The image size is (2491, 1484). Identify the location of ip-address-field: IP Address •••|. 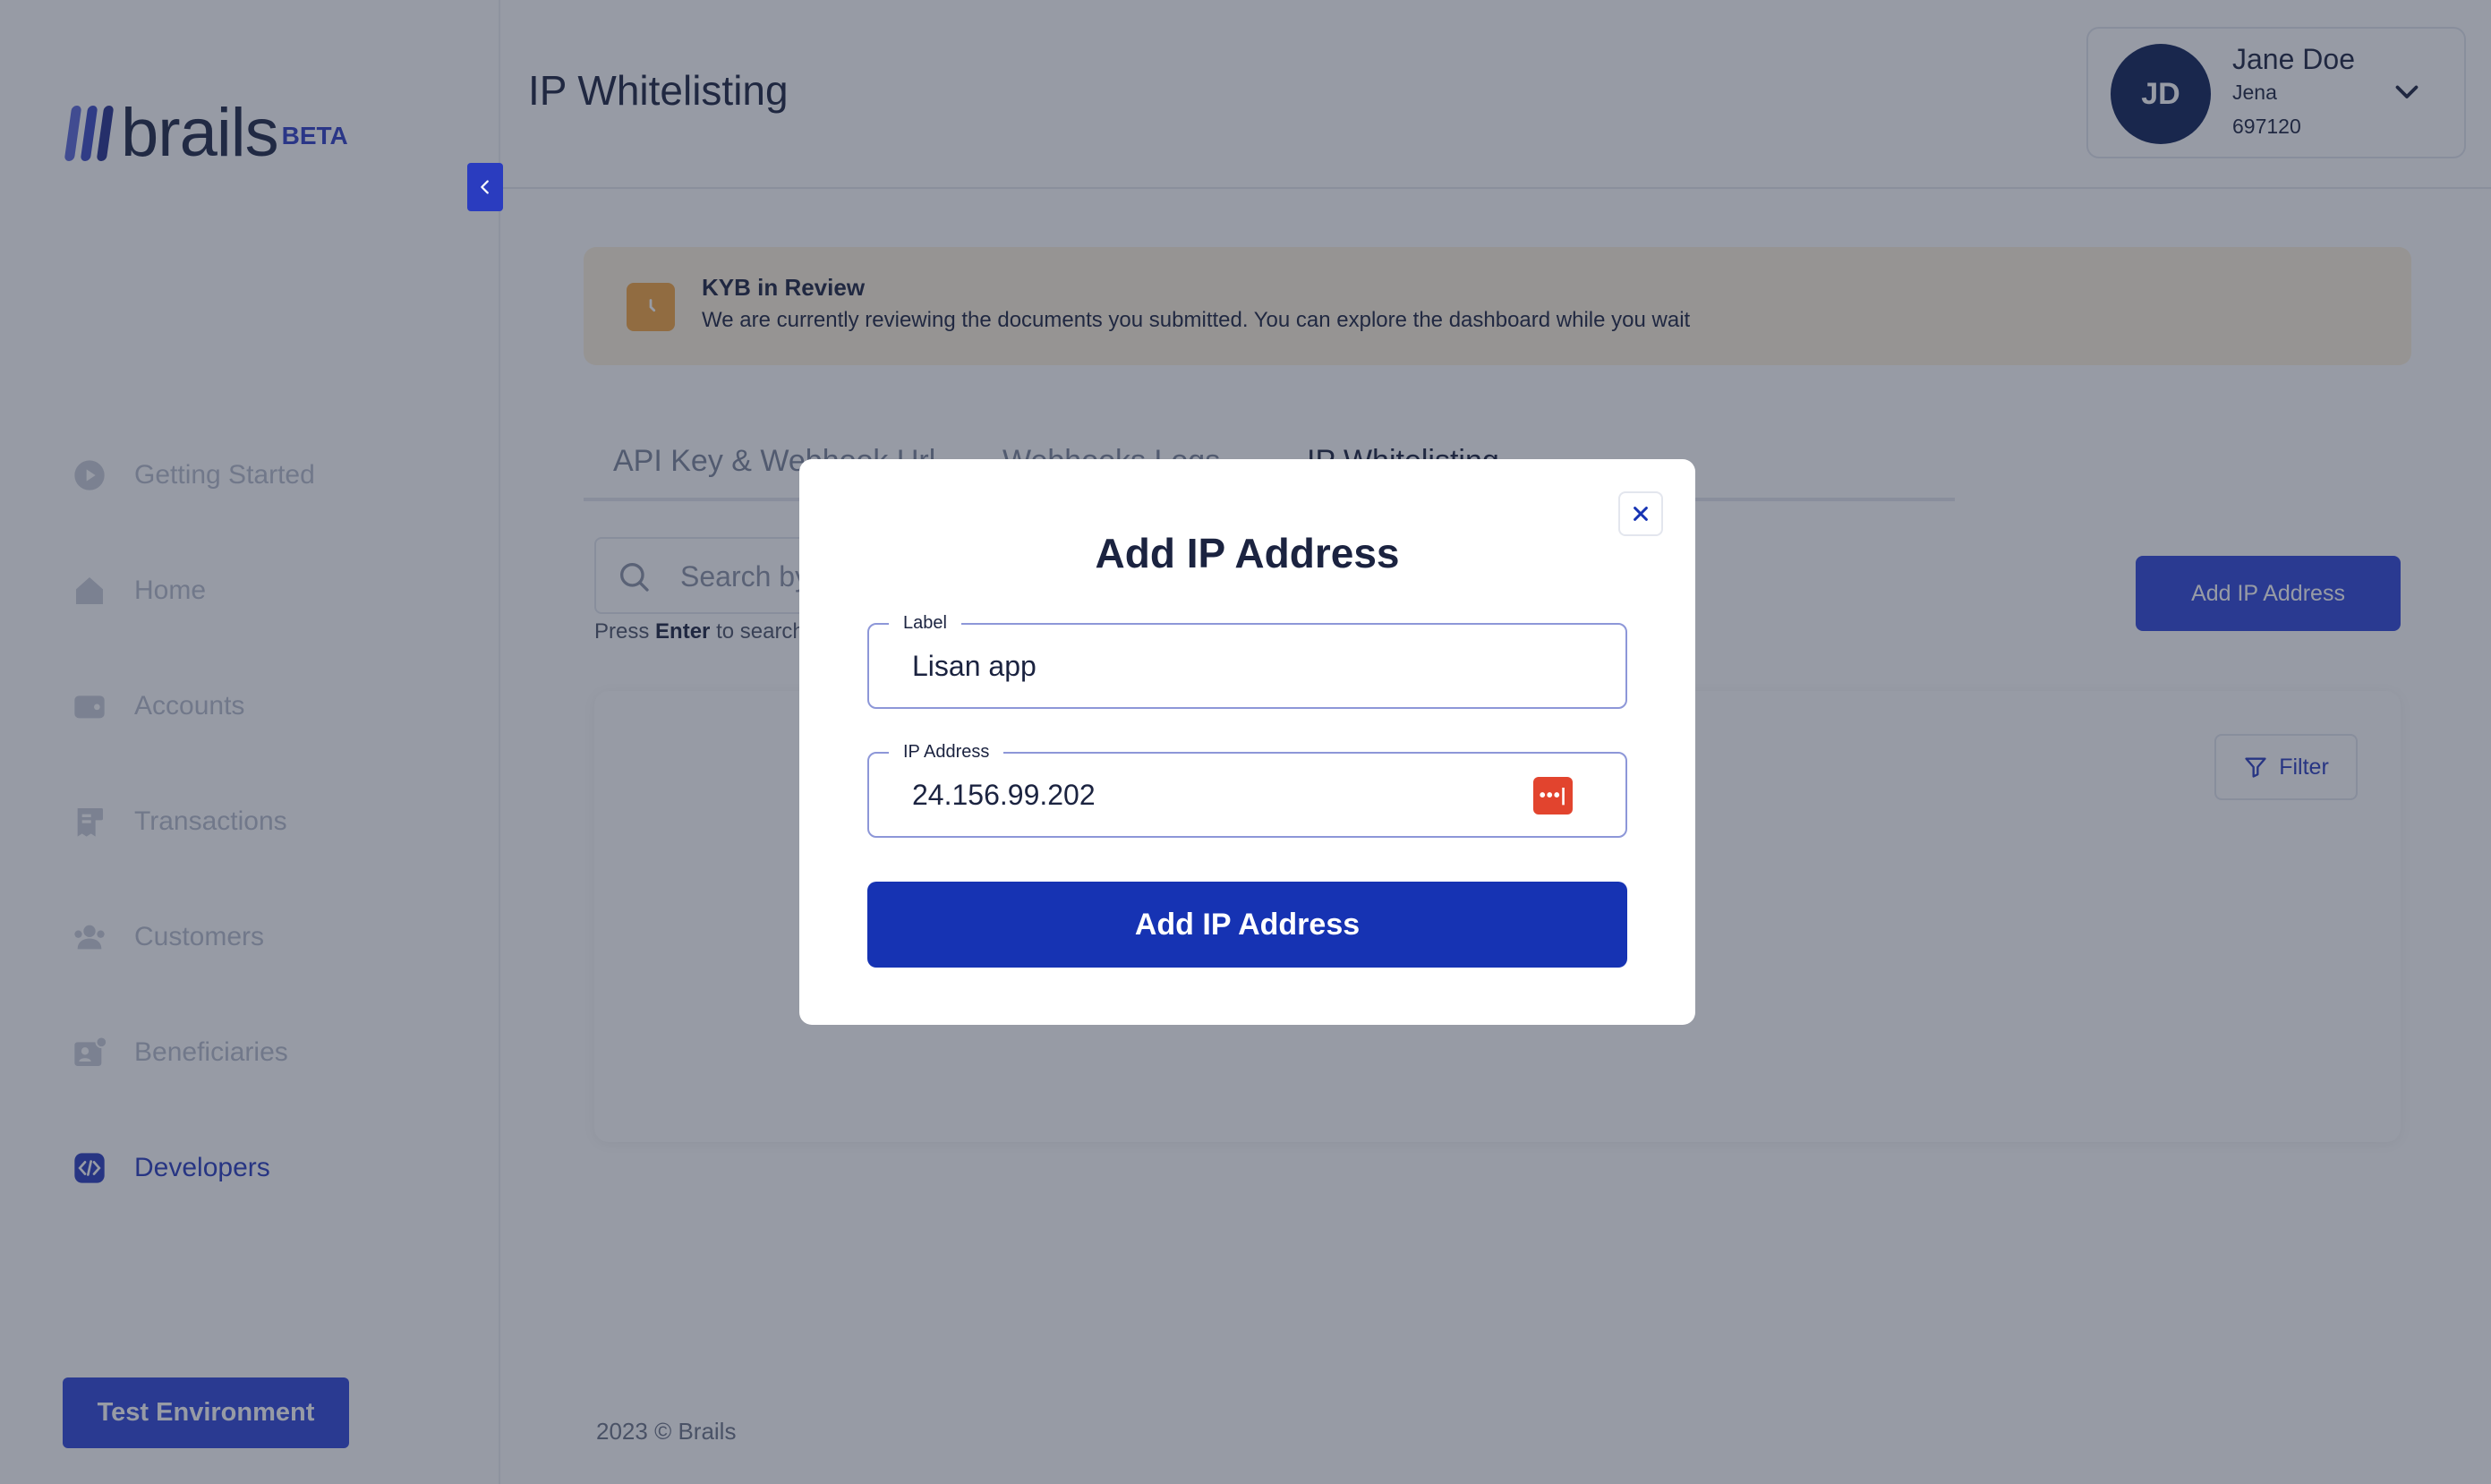
(1247, 789).